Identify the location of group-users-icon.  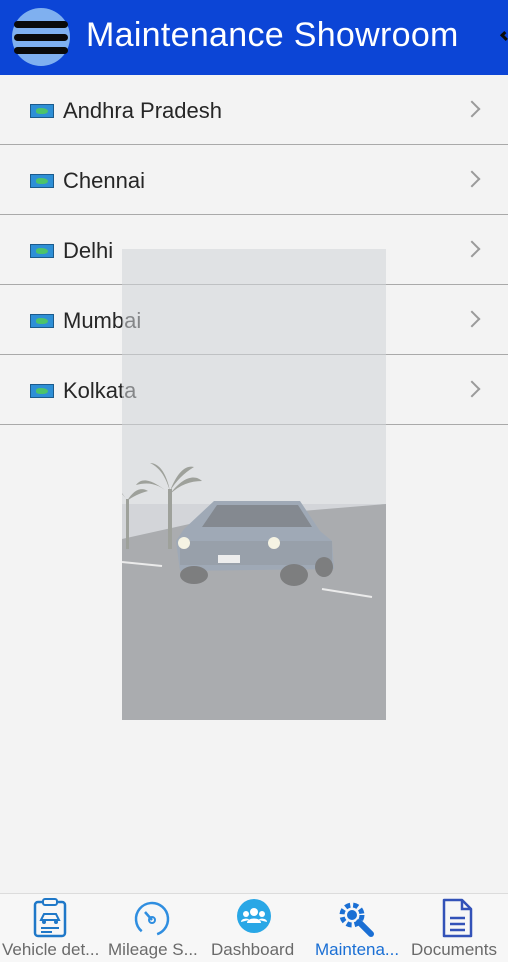
(254, 916).